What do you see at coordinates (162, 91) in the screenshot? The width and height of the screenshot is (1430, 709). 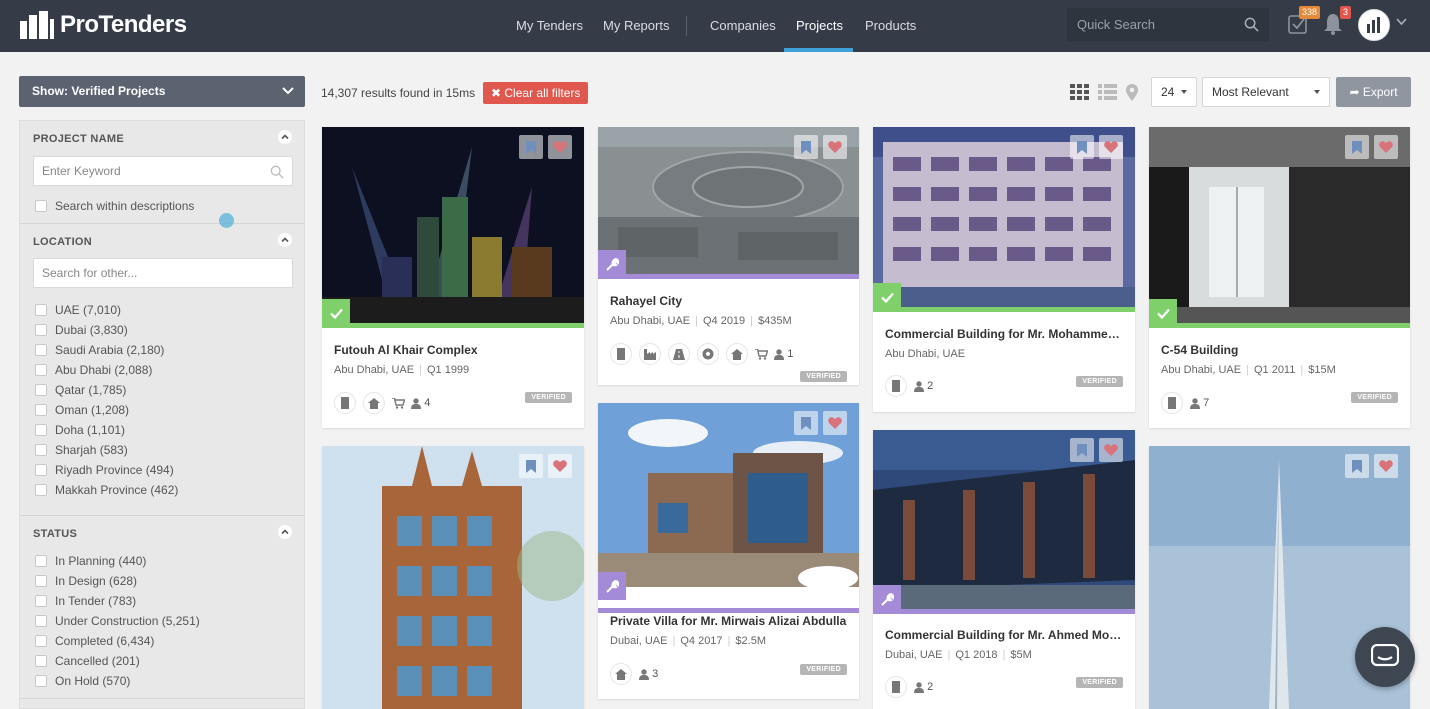 I see `show-filter-dropdown: Show: Verified Projects` at bounding box center [162, 91].